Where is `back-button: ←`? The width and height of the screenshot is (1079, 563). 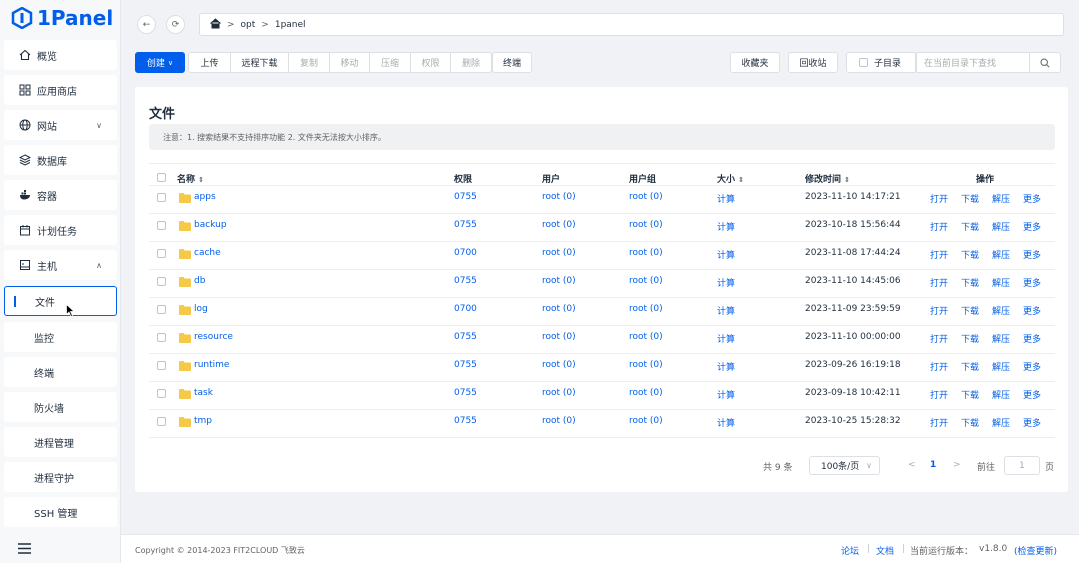 back-button: ← is located at coordinates (146, 24).